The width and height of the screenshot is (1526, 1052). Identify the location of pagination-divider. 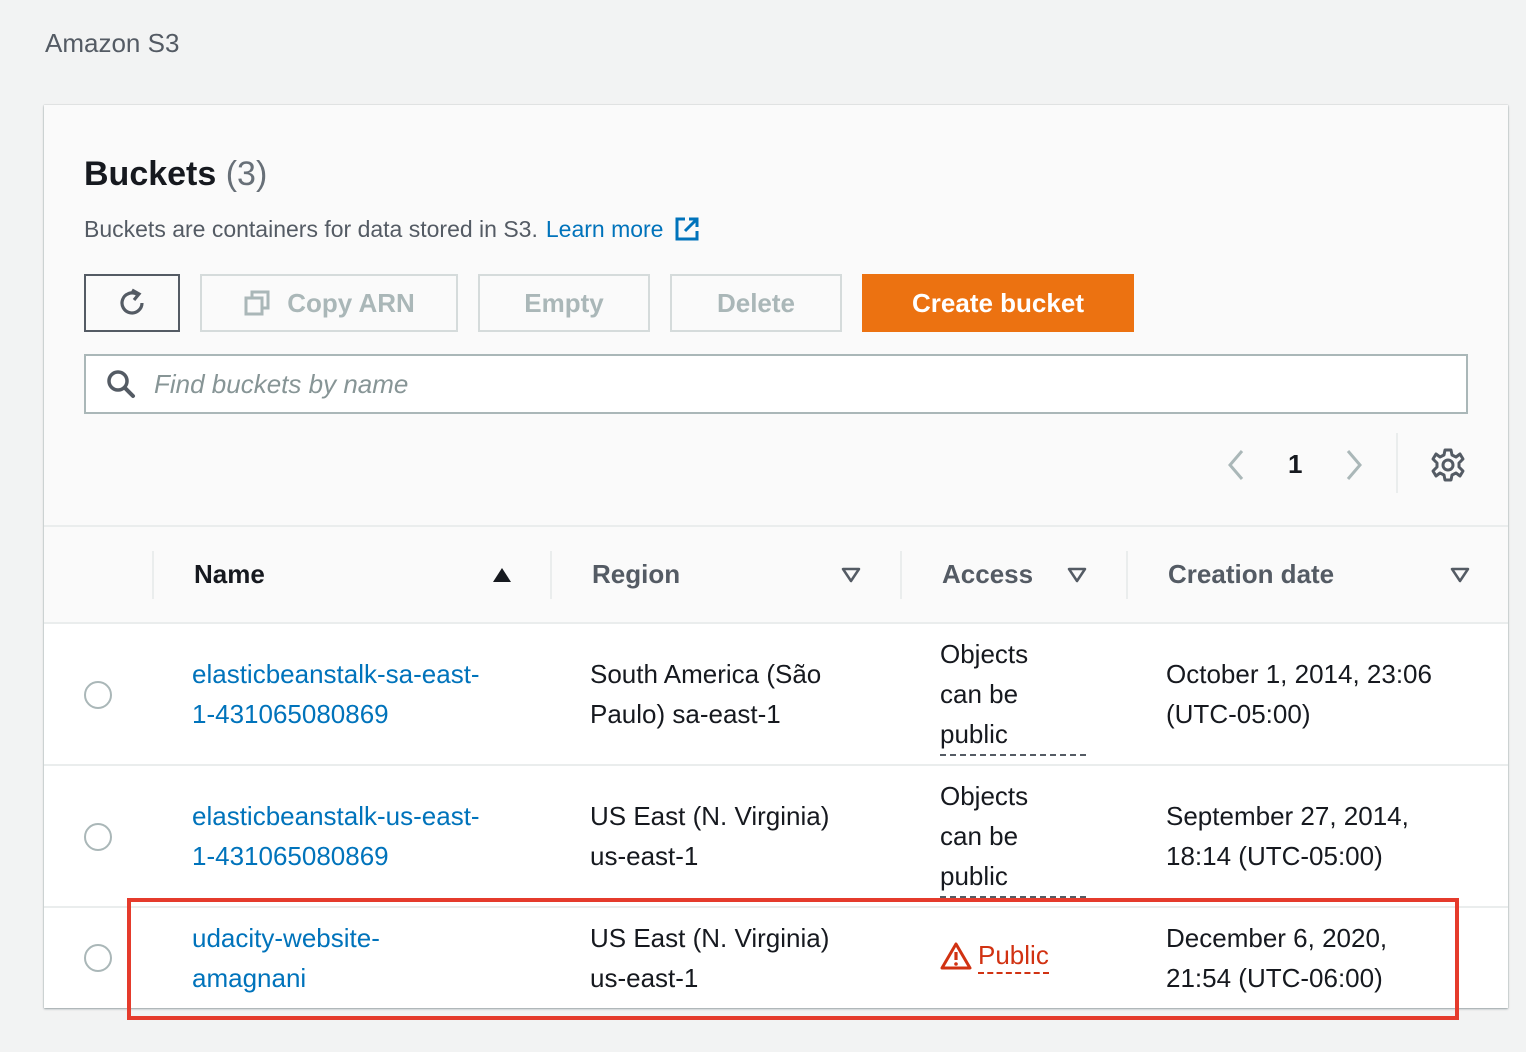
(1397, 463).